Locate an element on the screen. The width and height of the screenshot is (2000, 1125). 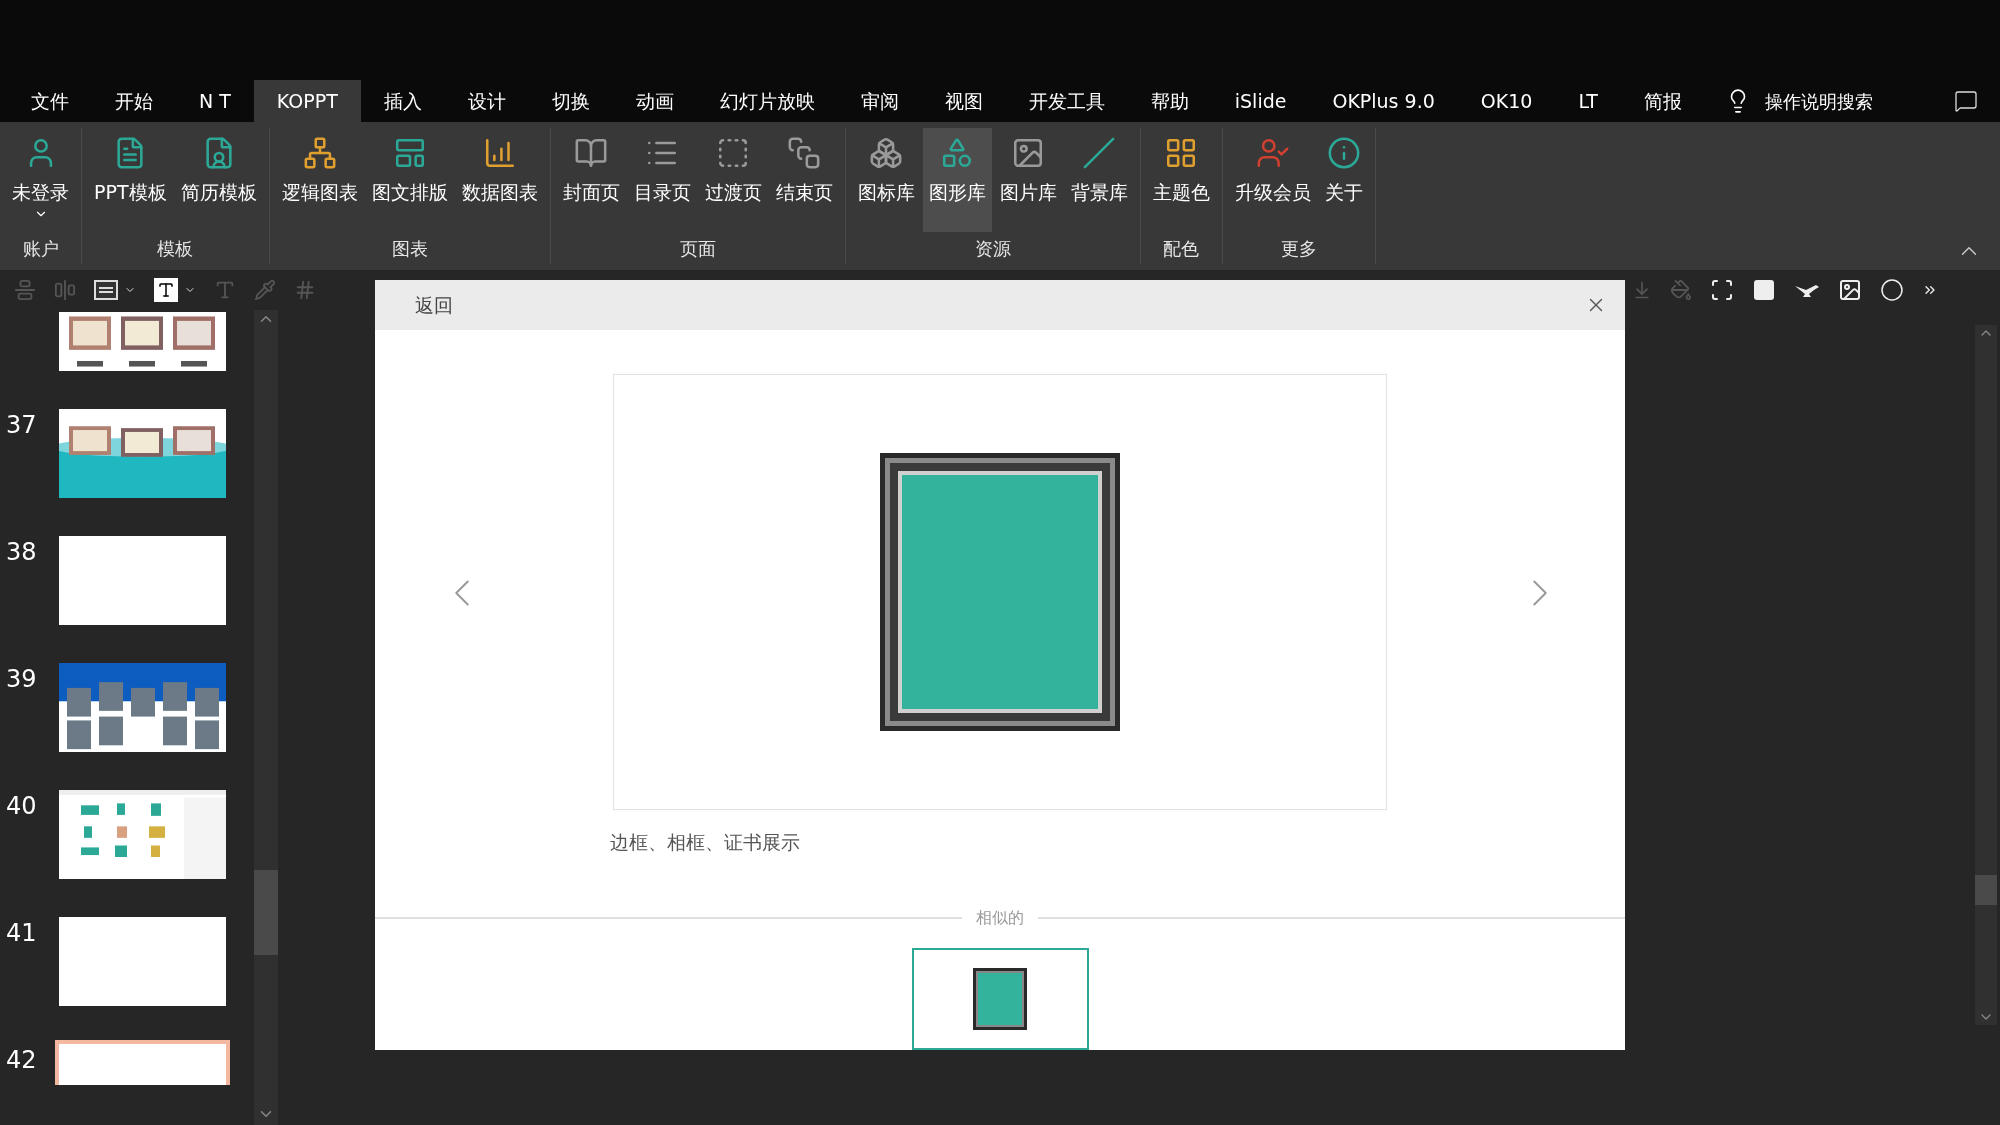
group-label: 页面 is located at coordinates (697, 249).